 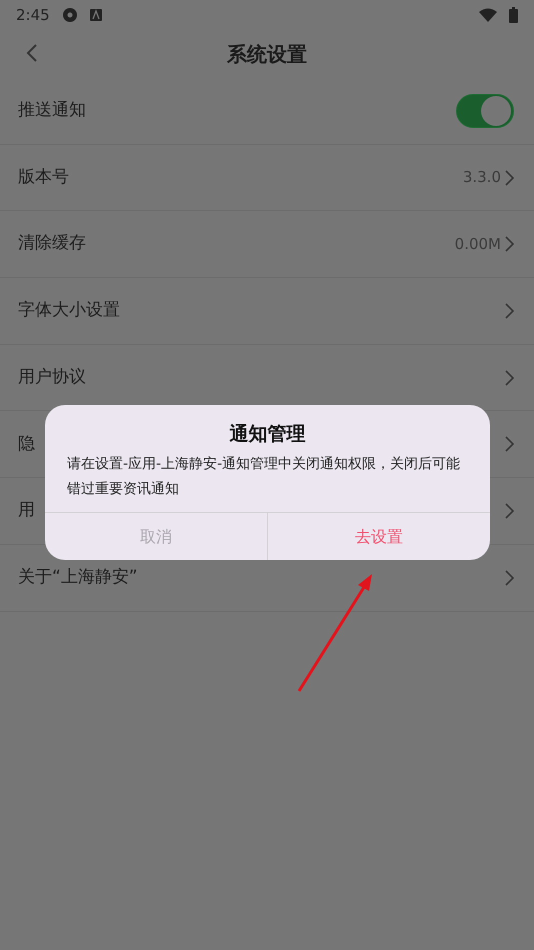 What do you see at coordinates (96, 15) in the screenshot?
I see `keyboard-icon` at bounding box center [96, 15].